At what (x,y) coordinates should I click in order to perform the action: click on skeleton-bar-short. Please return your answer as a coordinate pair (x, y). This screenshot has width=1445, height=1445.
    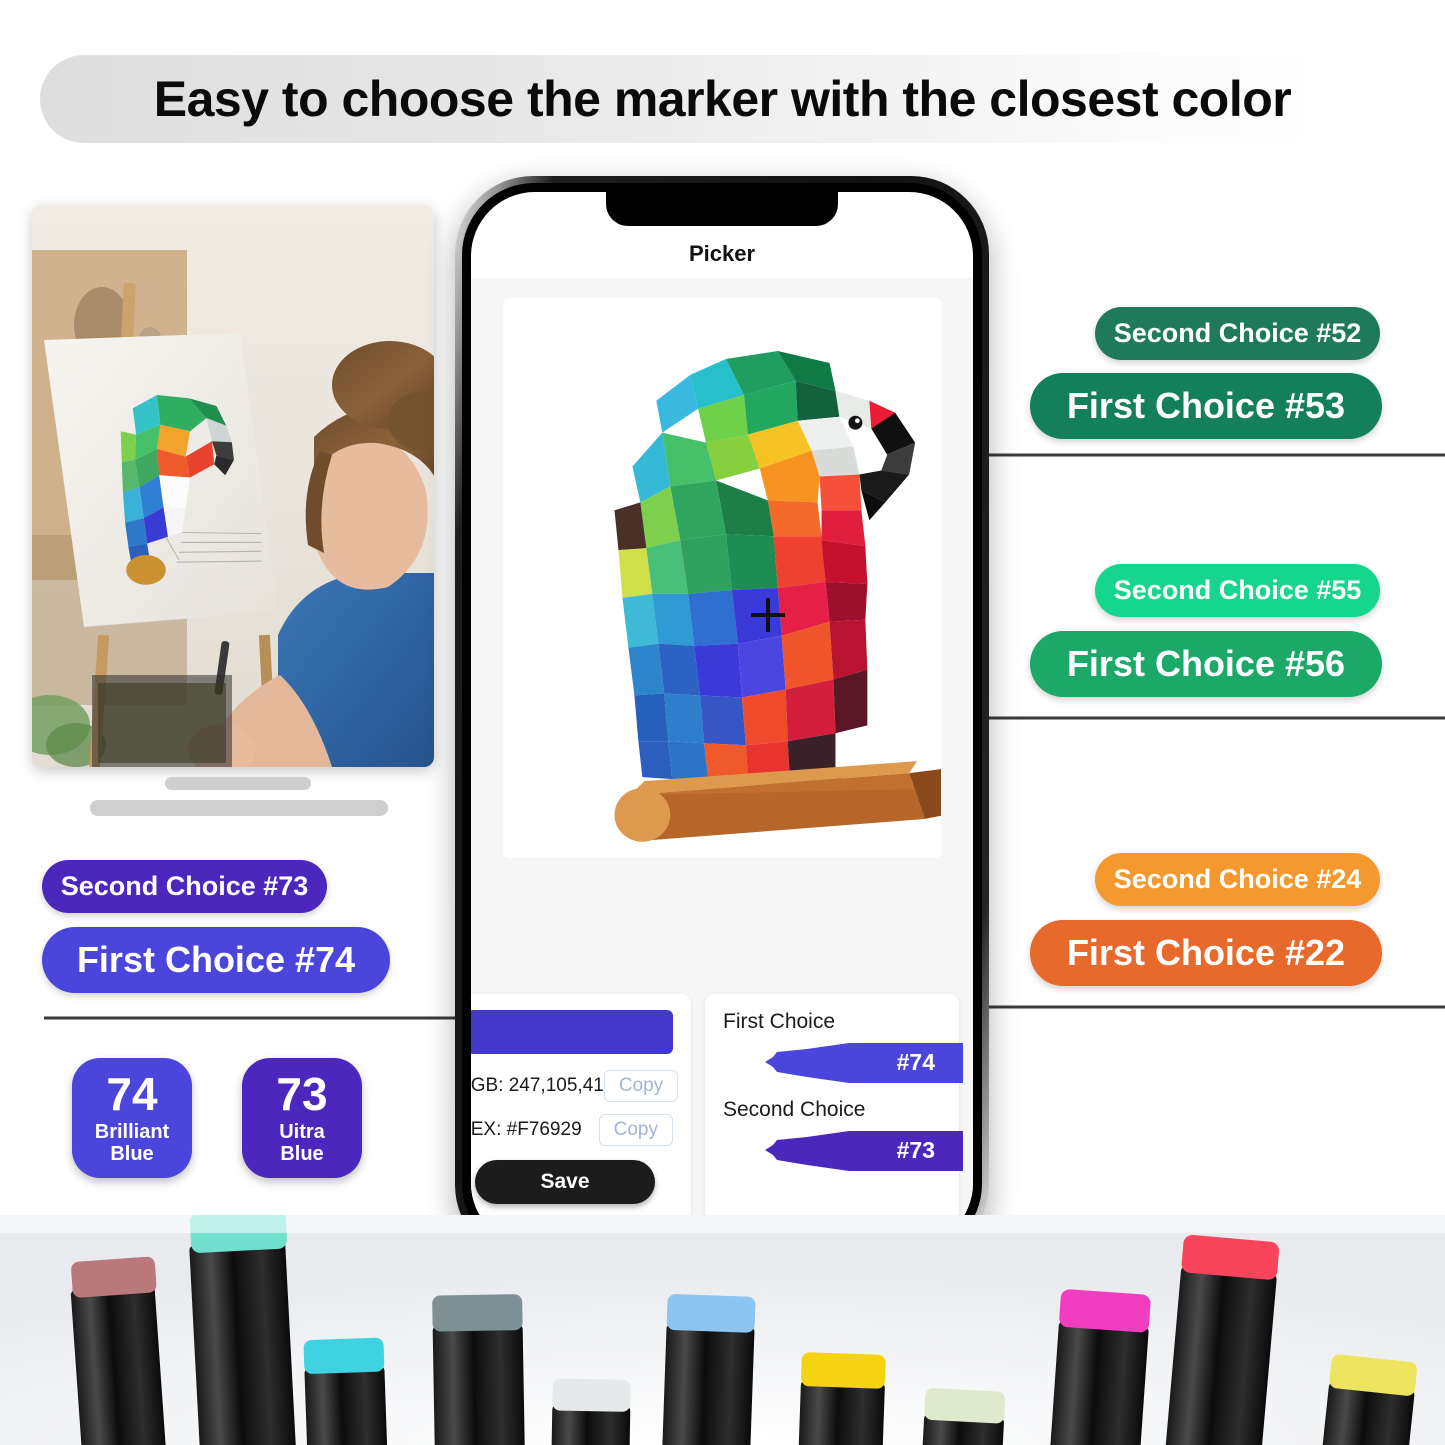
    Looking at the image, I should click on (238, 783).